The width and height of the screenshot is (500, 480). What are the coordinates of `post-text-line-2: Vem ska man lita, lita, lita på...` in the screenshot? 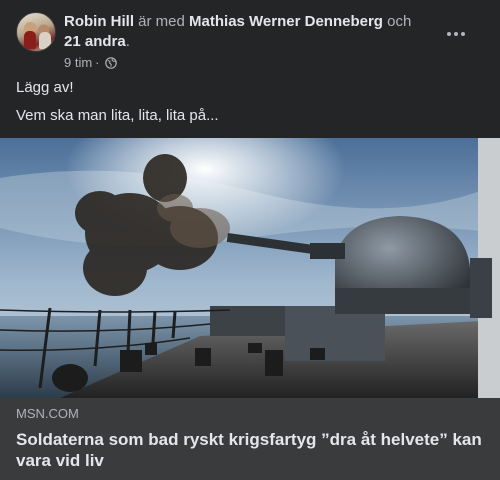 It's located at (117, 115).